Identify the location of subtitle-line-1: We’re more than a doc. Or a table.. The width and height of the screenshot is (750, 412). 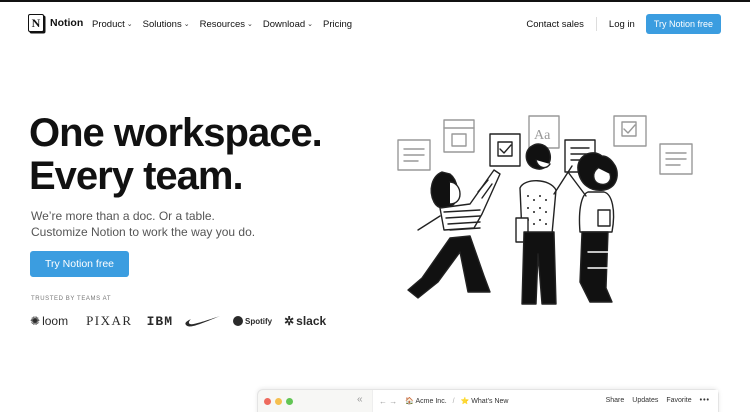
(123, 216).